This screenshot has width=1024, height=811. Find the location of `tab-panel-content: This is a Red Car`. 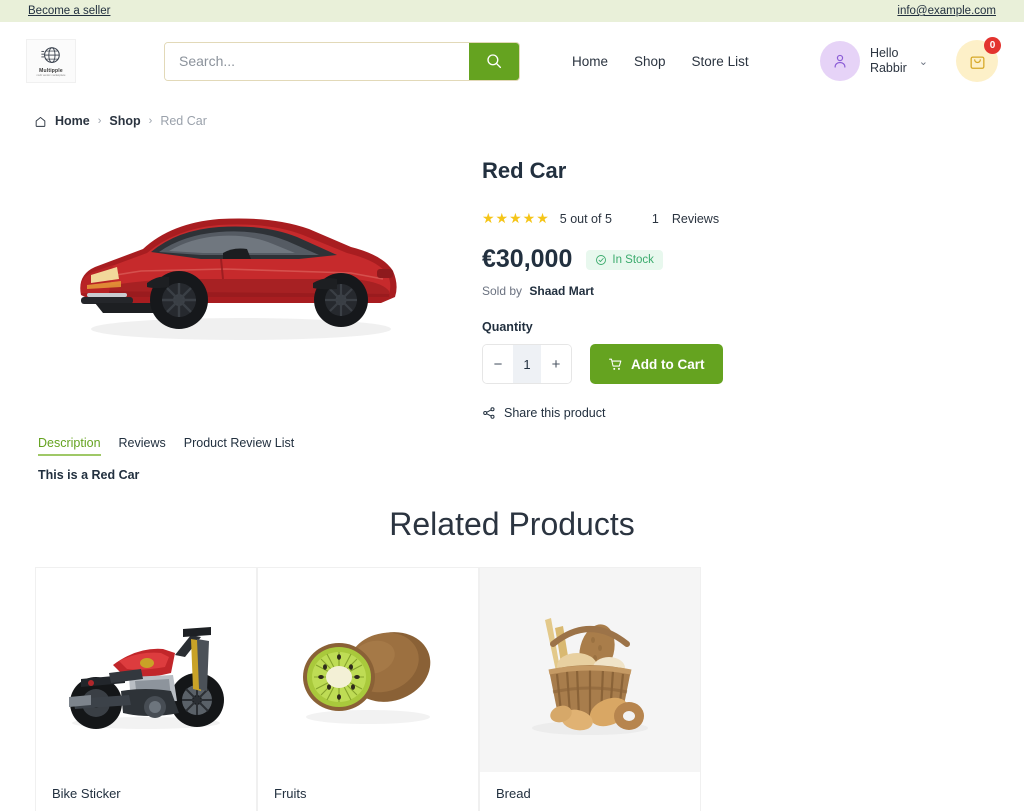

tab-panel-content: This is a Red Car is located at coordinates (89, 475).